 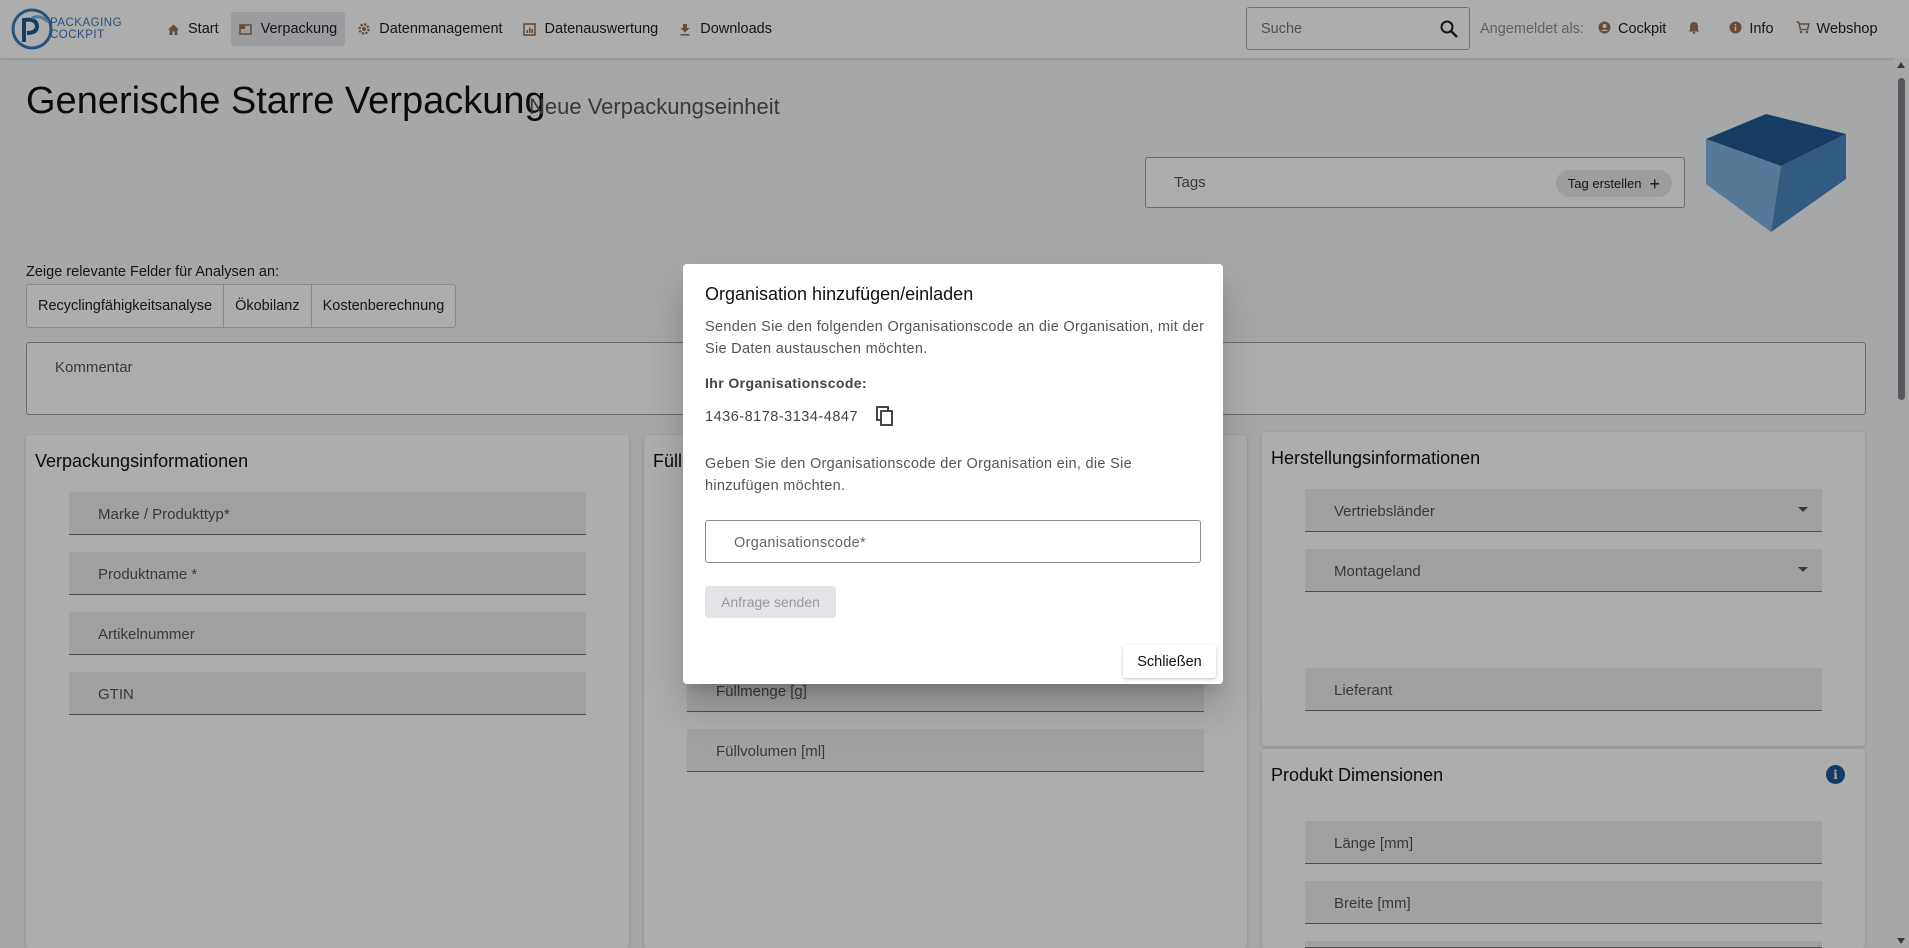 What do you see at coordinates (800, 543) in the screenshot?
I see `organisation-code-input-label: Organisationscode*` at bounding box center [800, 543].